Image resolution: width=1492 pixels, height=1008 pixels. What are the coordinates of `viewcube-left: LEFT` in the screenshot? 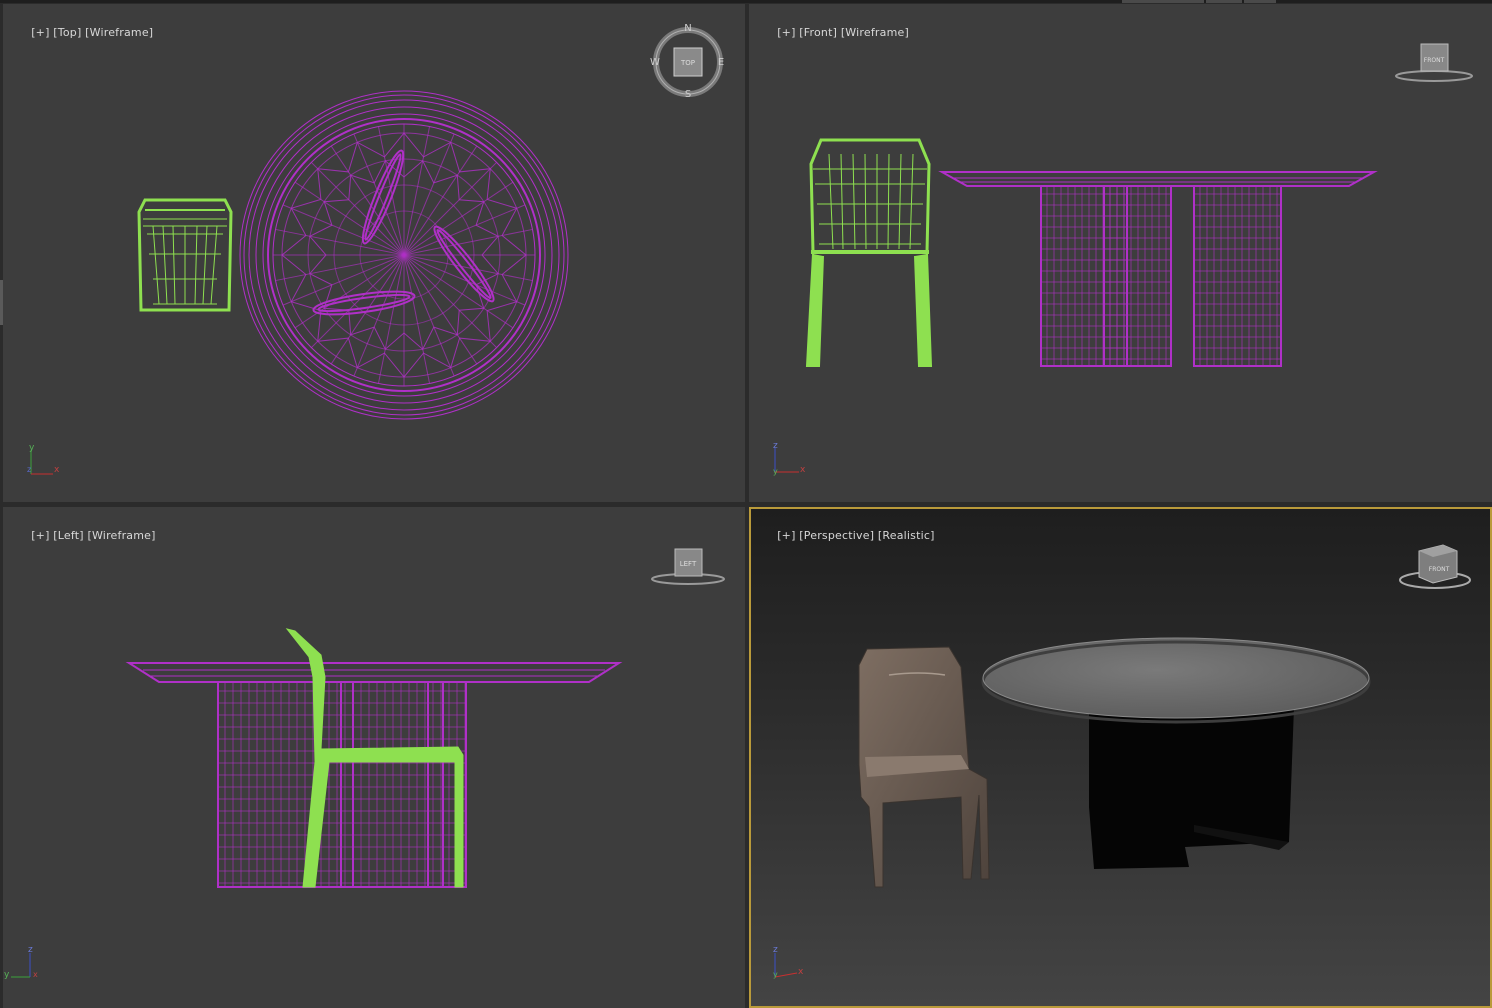 It's located at (688, 566).